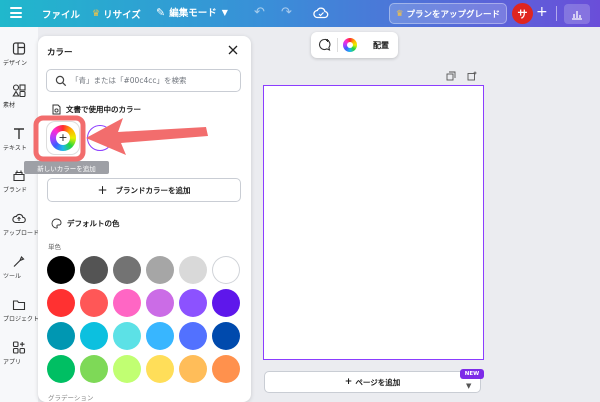  What do you see at coordinates (19, 347) in the screenshot?
I see `apps-icon` at bounding box center [19, 347].